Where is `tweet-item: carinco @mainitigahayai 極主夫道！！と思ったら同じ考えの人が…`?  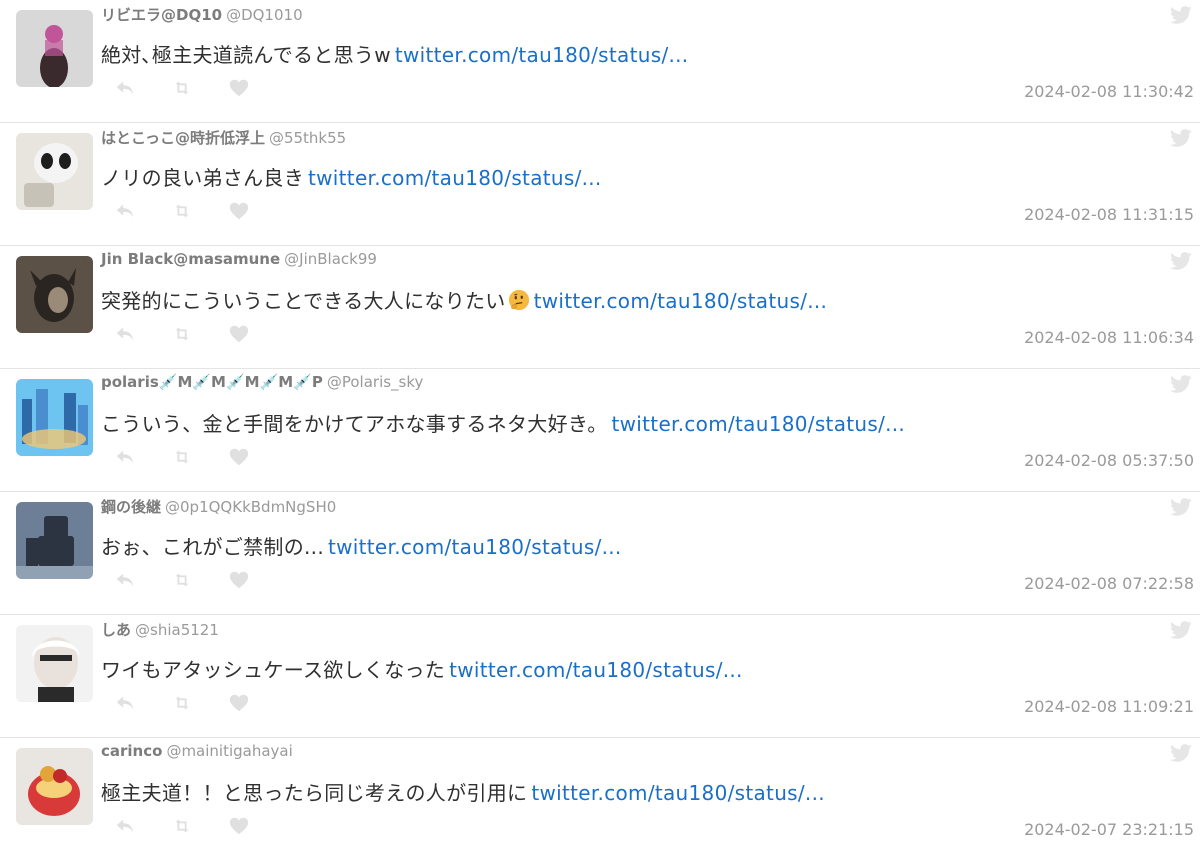
tweet-item: carinco @mainitigahayai 極主夫道！！と思ったら同じ考えの人が… is located at coordinates (600, 794).